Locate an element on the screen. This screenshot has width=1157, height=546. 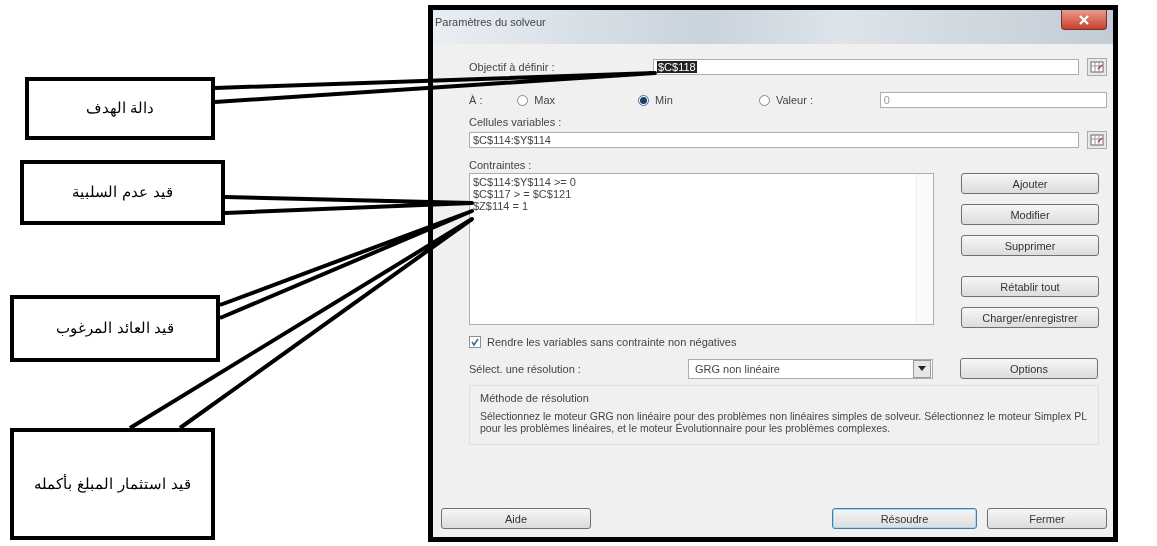
close-icon is located at coordinates (1084, 19).